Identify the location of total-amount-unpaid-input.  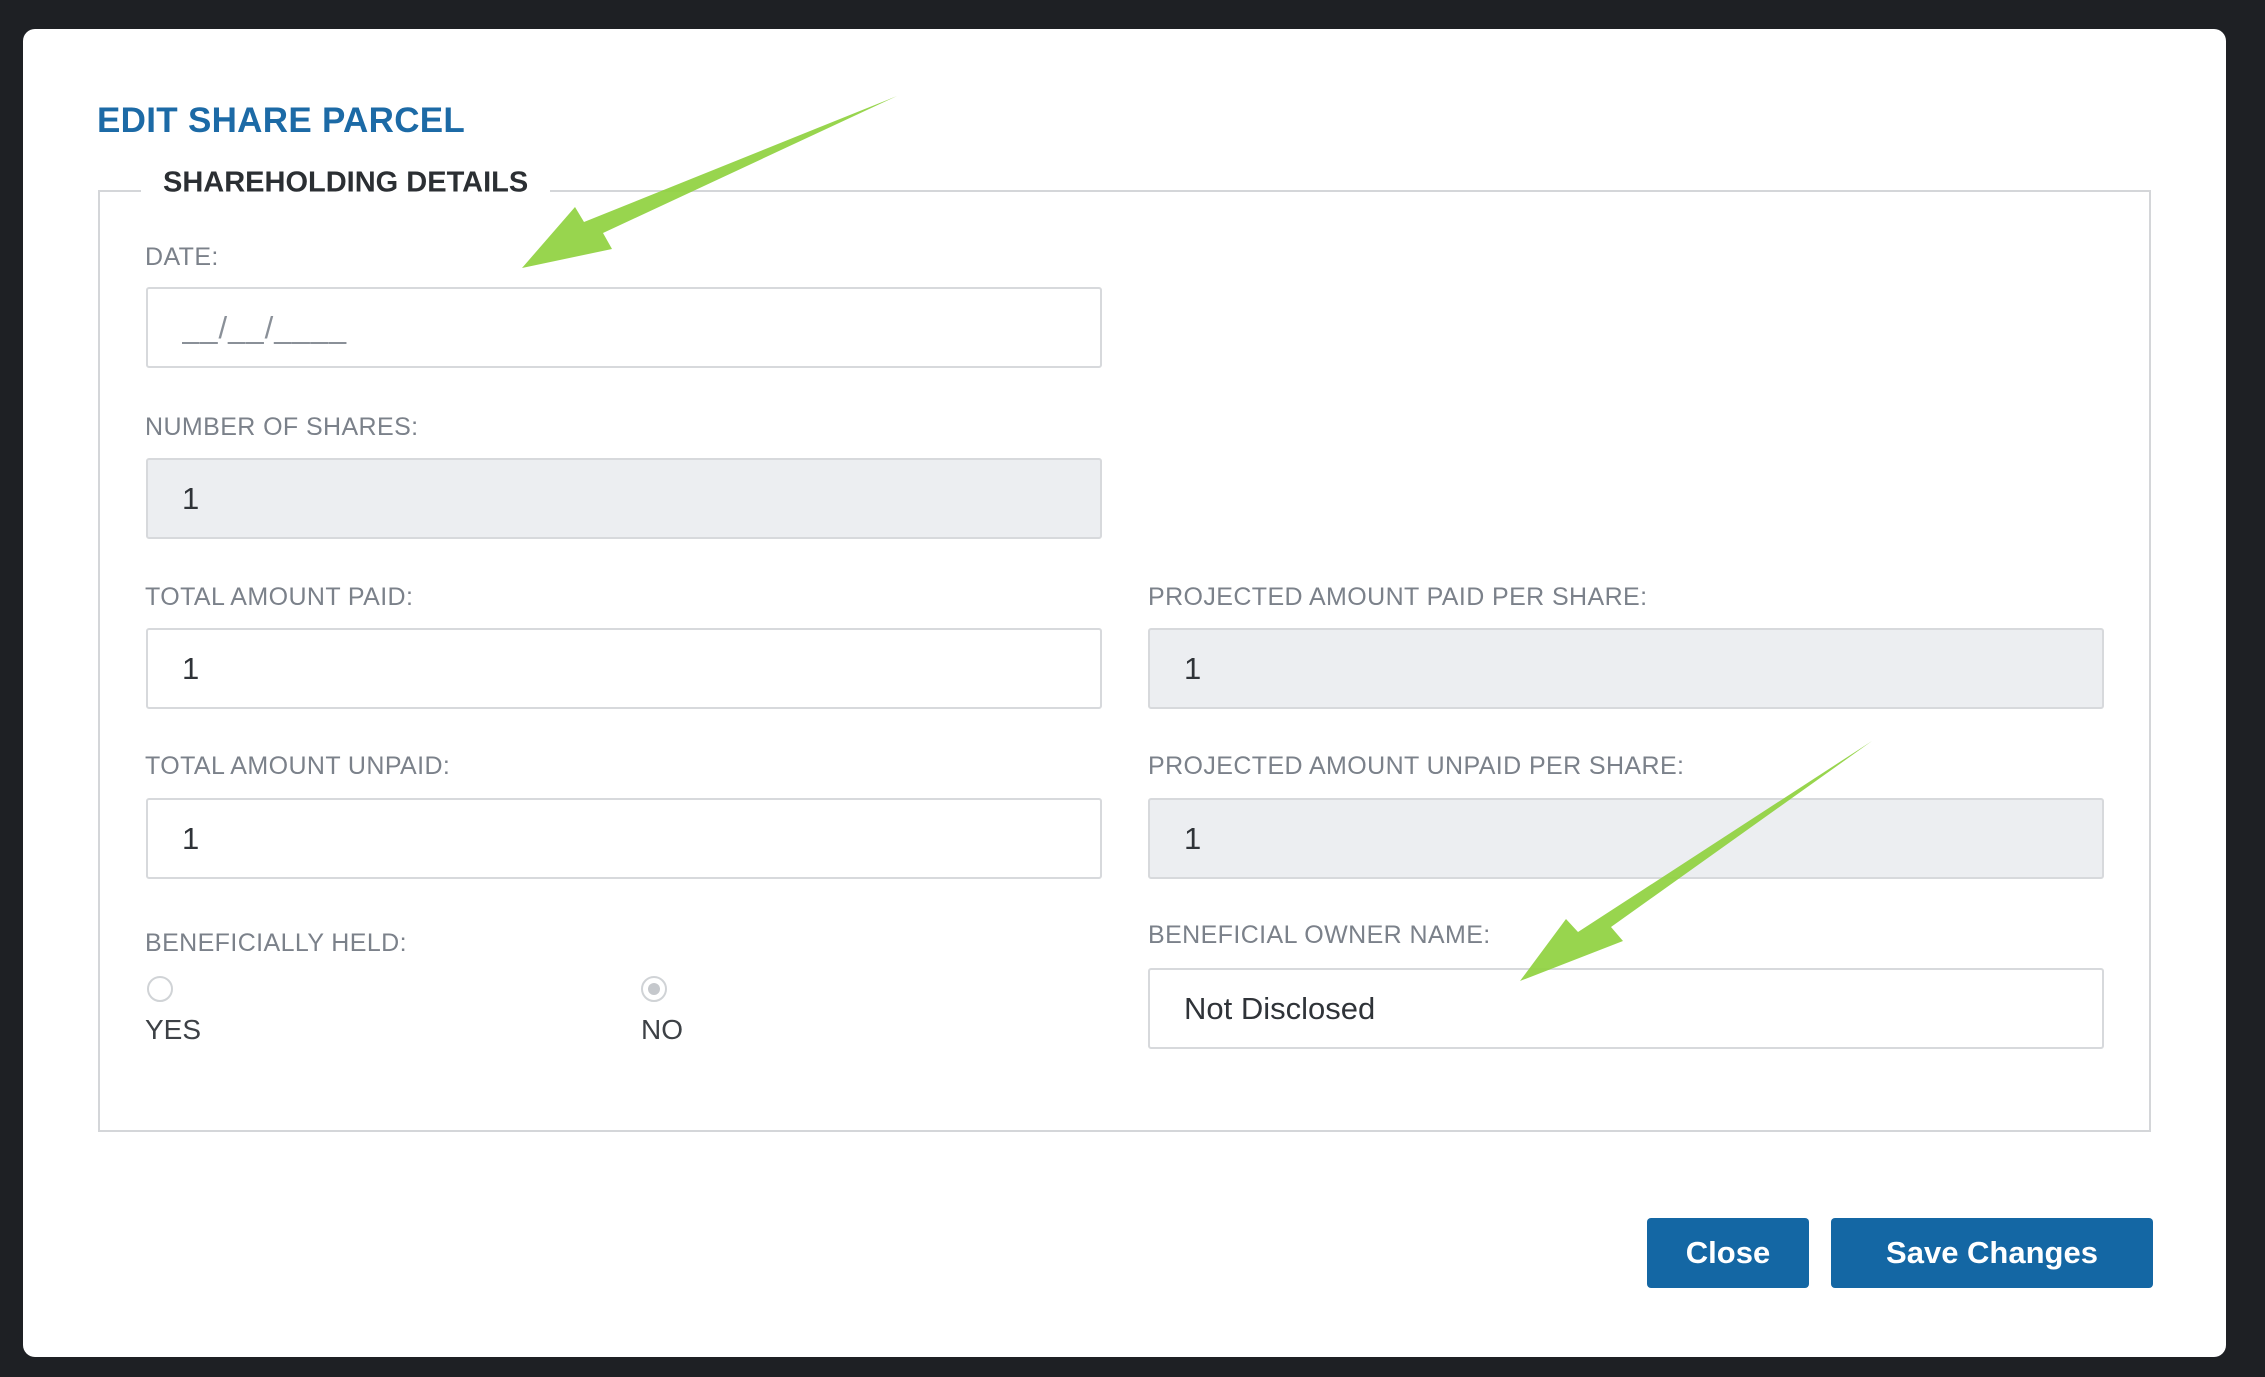
(624, 838).